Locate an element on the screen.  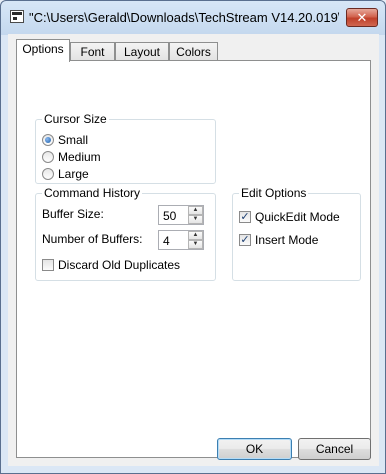
cursor-medium-label: Medium is located at coordinates (79, 157).